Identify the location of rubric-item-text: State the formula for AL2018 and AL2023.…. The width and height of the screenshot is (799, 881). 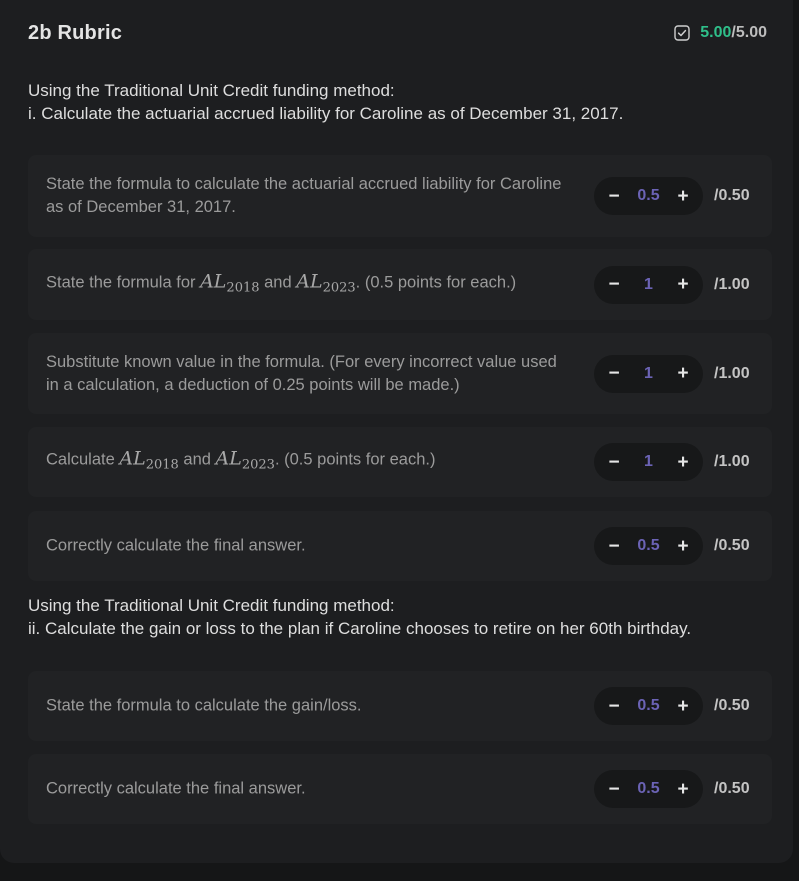
(306, 284).